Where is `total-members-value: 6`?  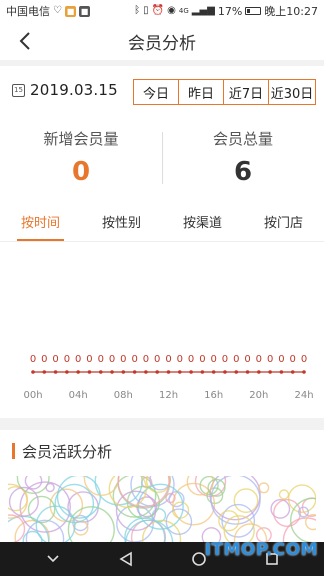
total-members-value: 6 is located at coordinates (243, 172).